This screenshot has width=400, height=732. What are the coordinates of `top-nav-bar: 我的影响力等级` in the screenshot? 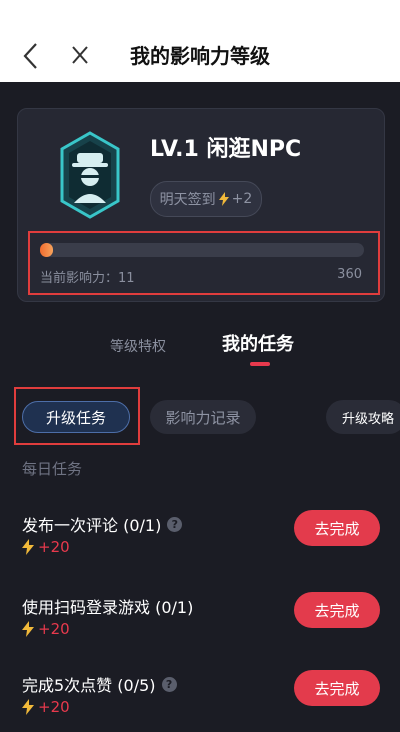 It's located at (200, 41).